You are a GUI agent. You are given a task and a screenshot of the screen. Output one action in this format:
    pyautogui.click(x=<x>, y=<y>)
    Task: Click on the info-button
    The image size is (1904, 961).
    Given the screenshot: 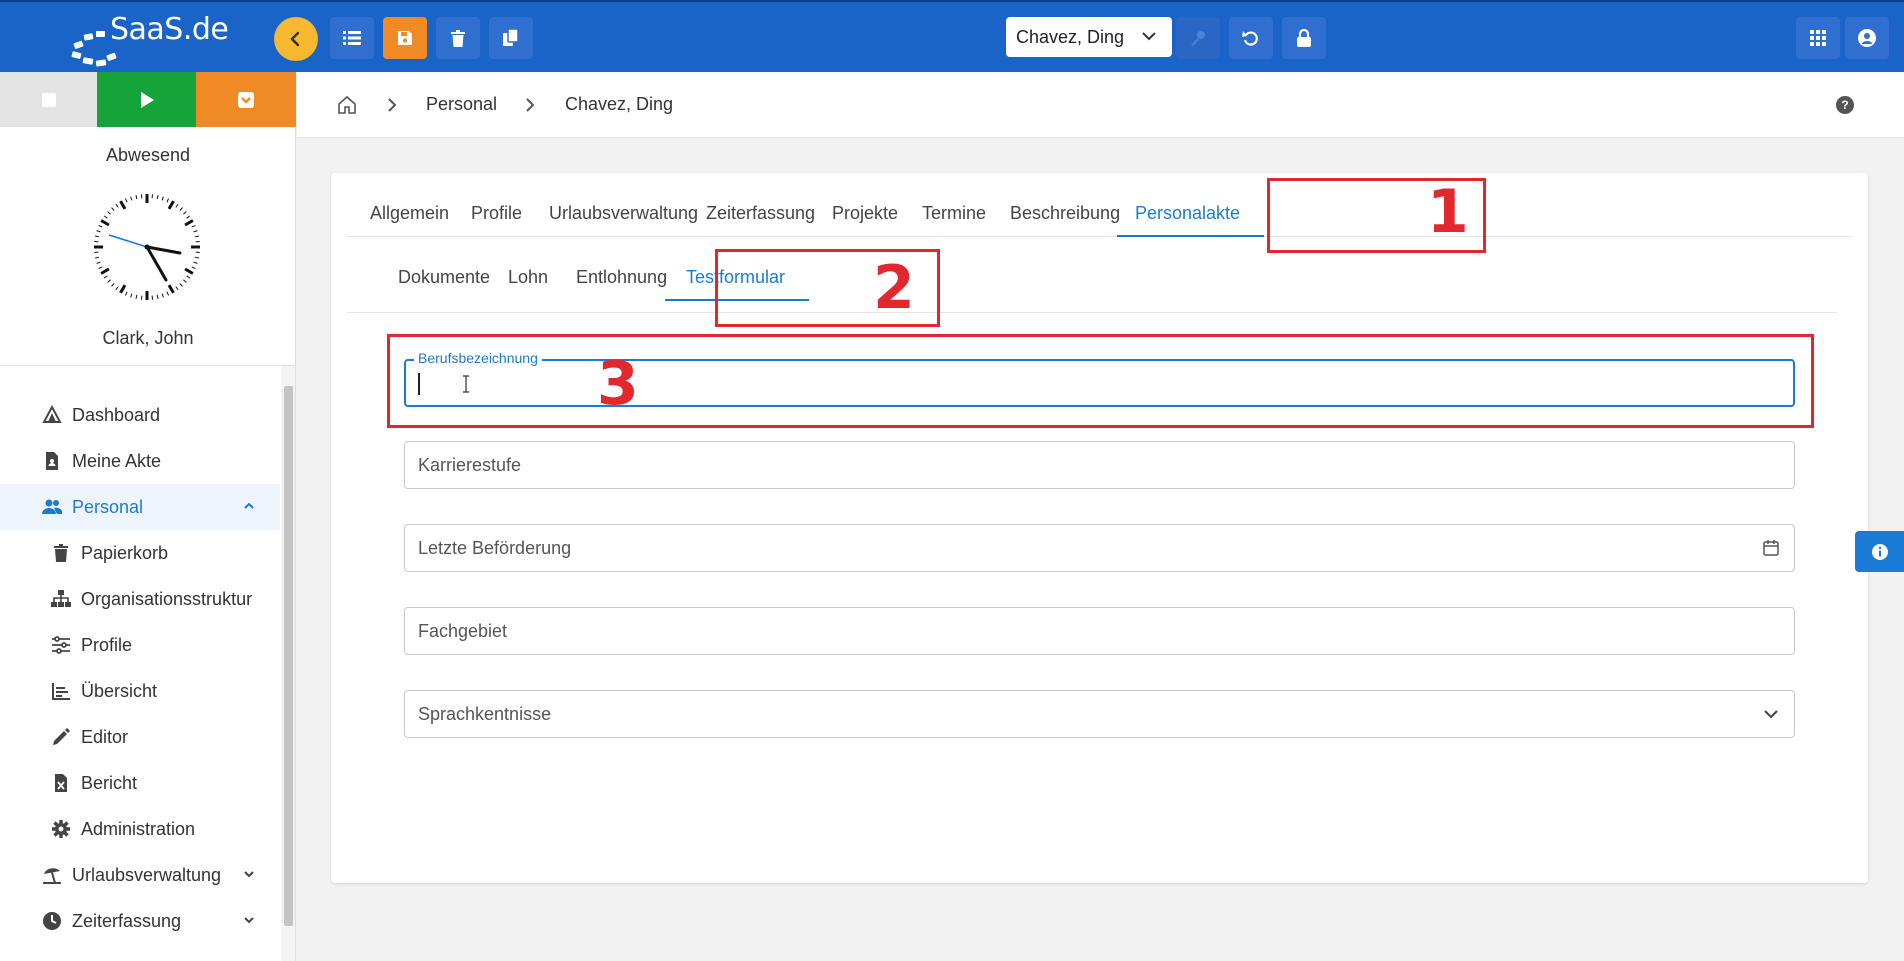 What is the action you would take?
    pyautogui.click(x=1879, y=551)
    